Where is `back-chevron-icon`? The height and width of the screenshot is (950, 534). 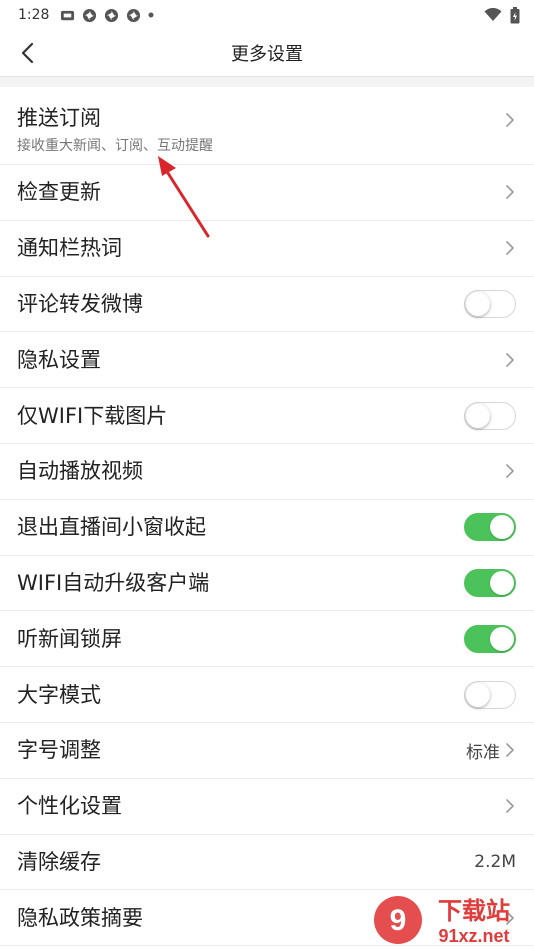 back-chevron-icon is located at coordinates (27, 53).